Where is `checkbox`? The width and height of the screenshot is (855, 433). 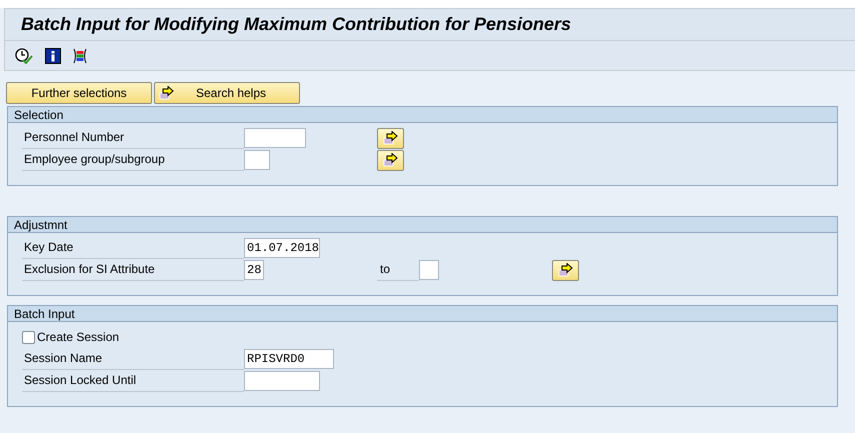
checkbox is located at coordinates (28, 337).